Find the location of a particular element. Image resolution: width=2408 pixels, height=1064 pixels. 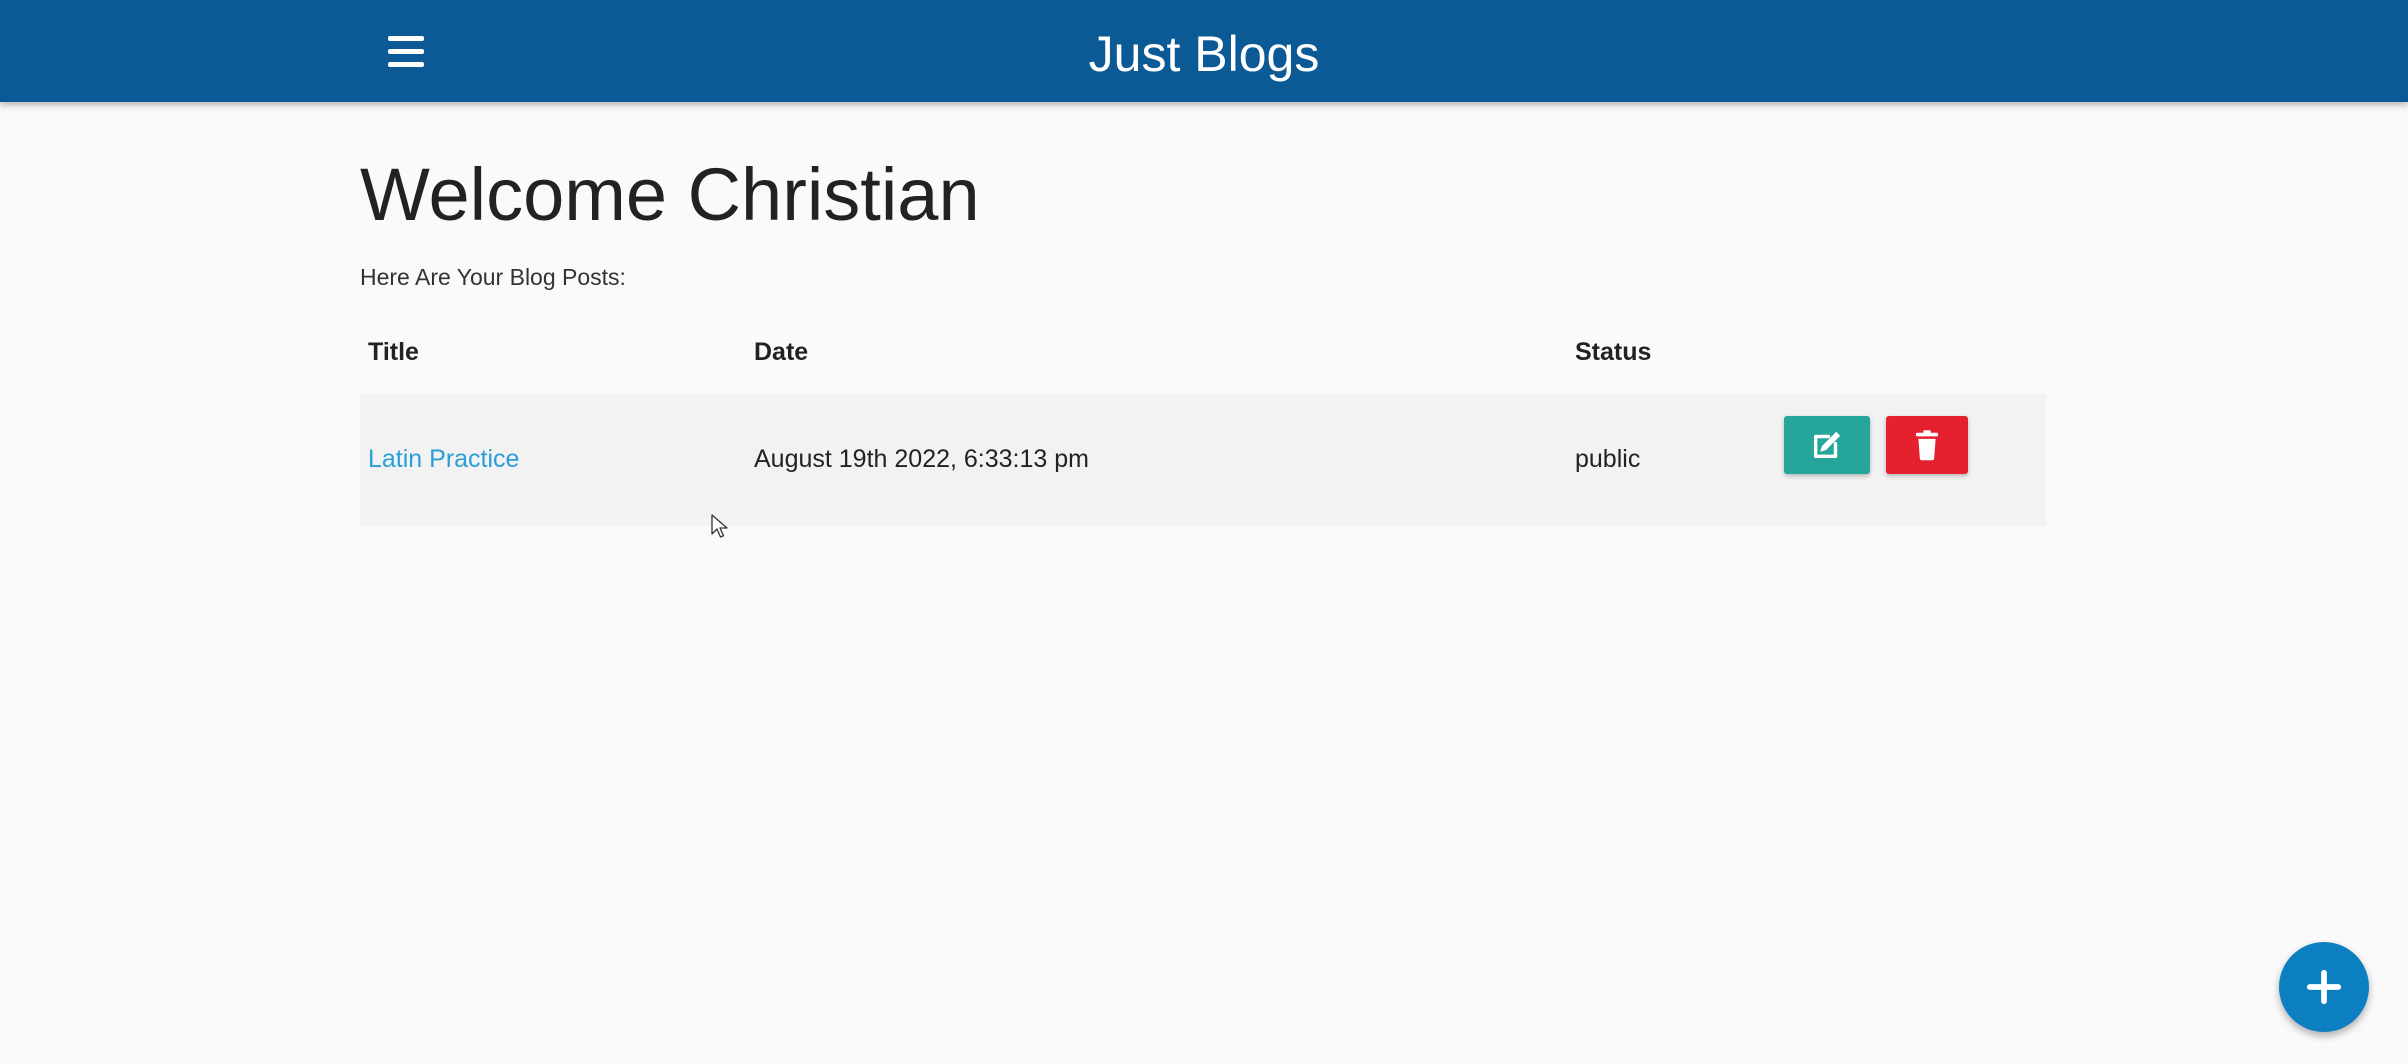

column-header-status: Status is located at coordinates (1613, 352).